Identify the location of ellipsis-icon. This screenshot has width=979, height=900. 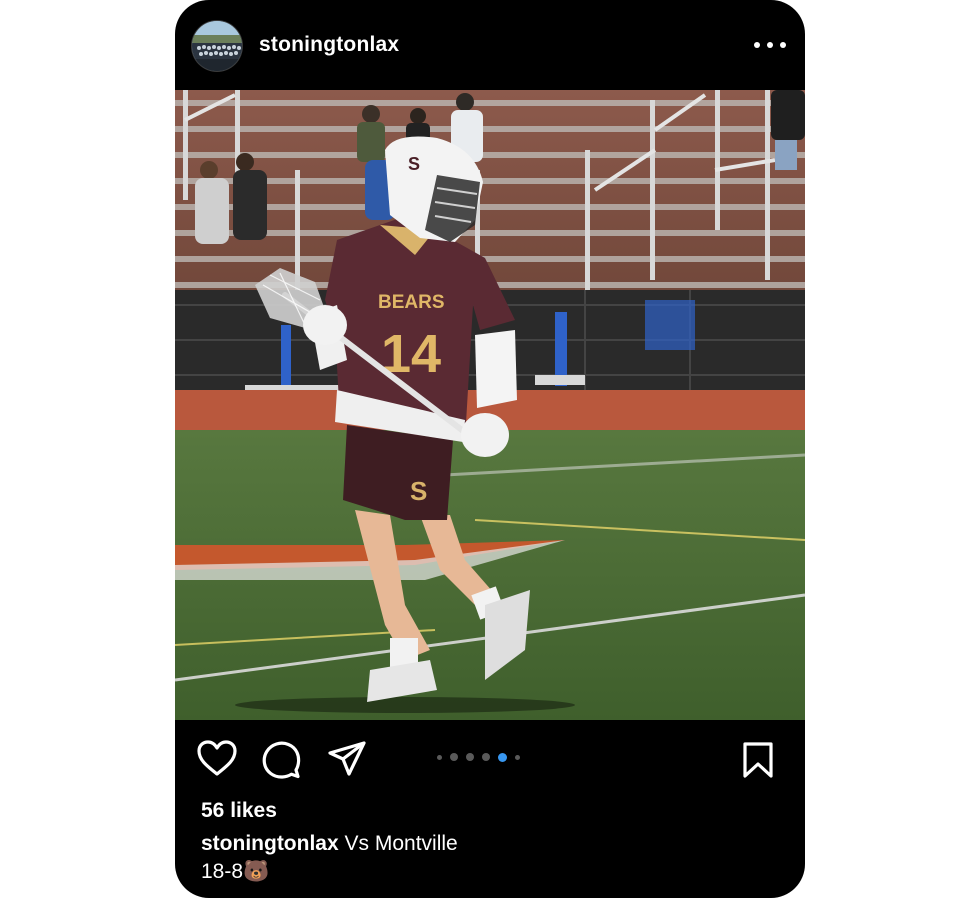
(770, 45).